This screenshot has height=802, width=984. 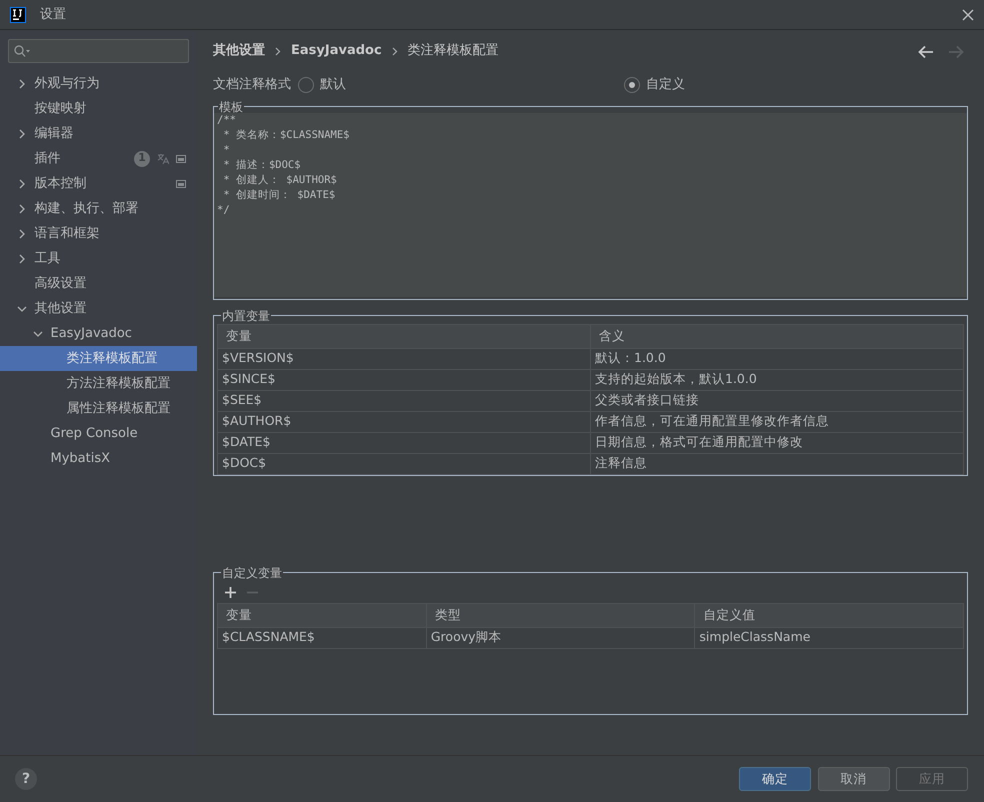 I want to click on plus-icon, so click(x=230, y=592).